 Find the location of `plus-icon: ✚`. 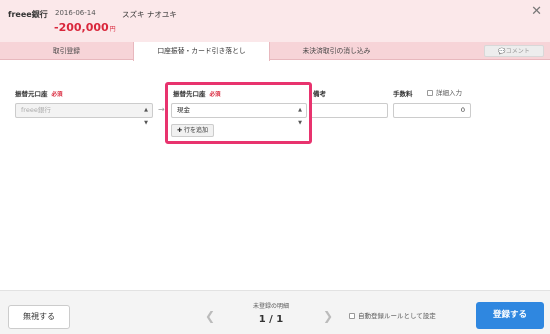

plus-icon: ✚ is located at coordinates (180, 130).